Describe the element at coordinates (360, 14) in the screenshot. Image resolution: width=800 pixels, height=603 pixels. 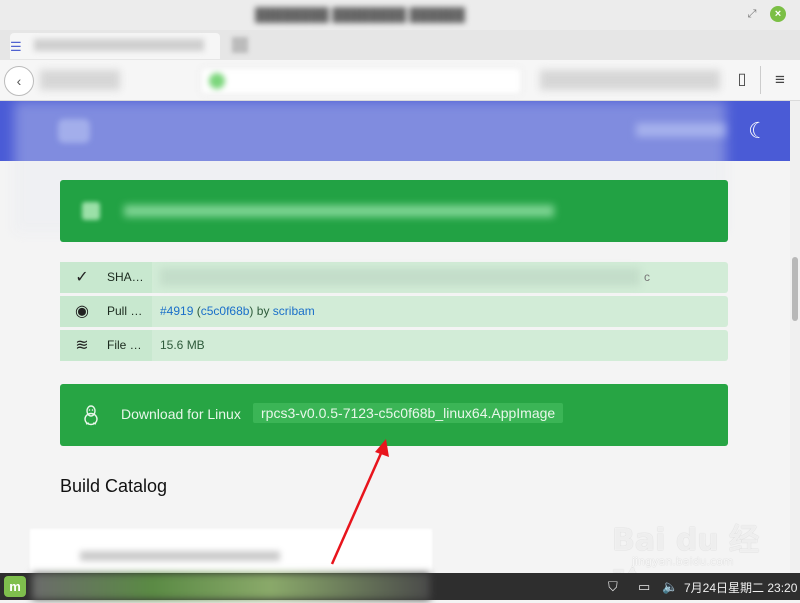
I see `window-title-blurred: ████████ ████████ ██████` at that location.